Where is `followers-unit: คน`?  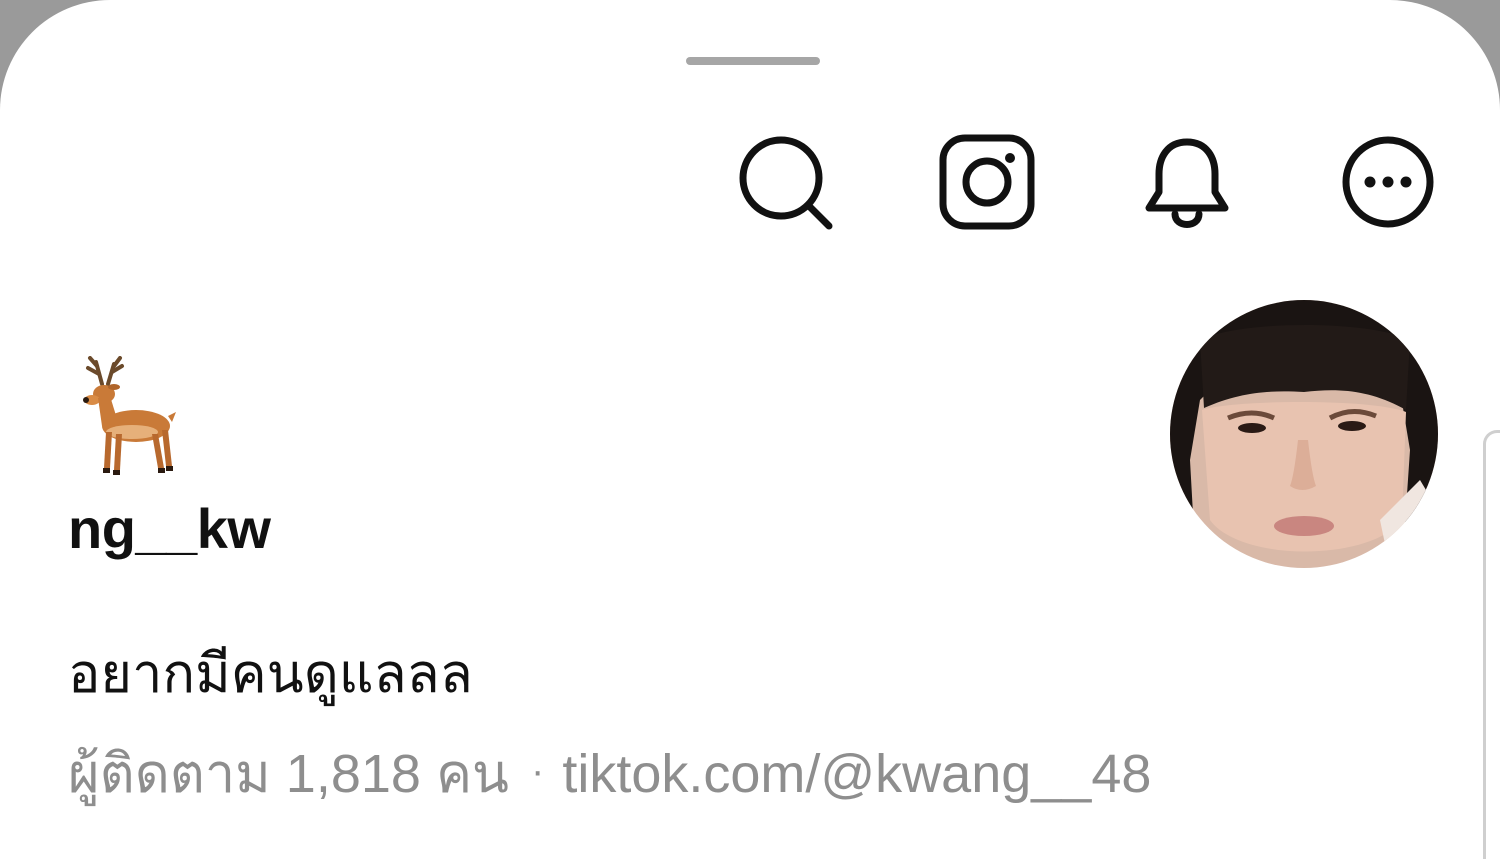 followers-unit: คน is located at coordinates (472, 774).